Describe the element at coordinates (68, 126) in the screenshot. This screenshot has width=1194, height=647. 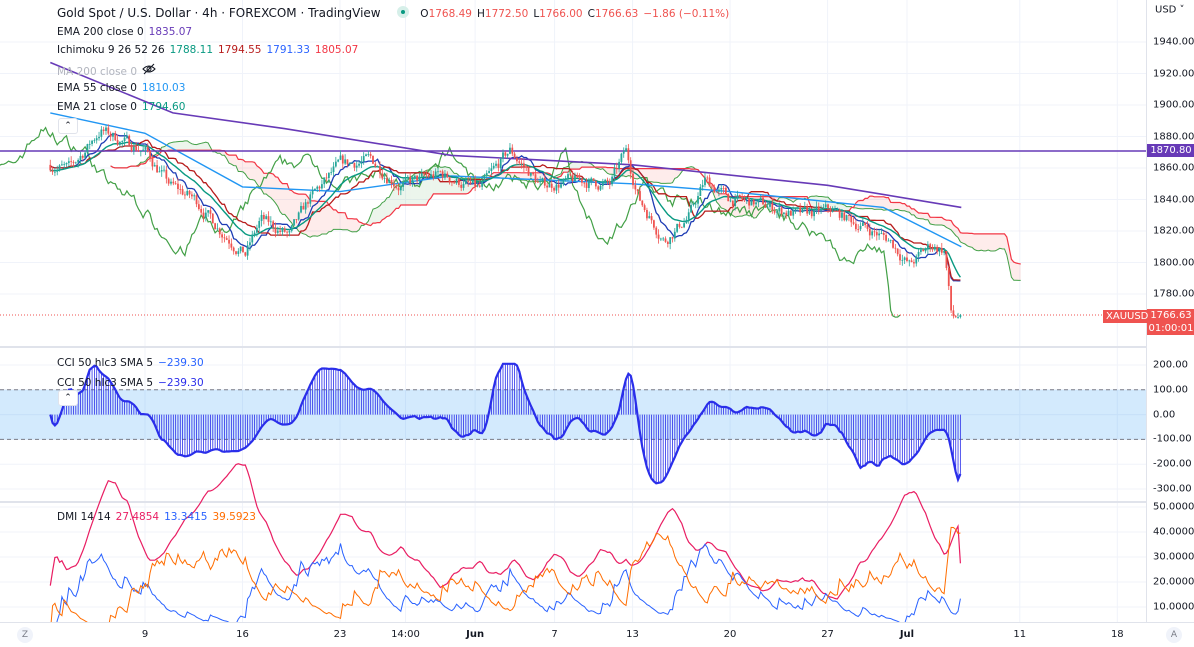
I see `collapse-legend-button: ⌃` at that location.